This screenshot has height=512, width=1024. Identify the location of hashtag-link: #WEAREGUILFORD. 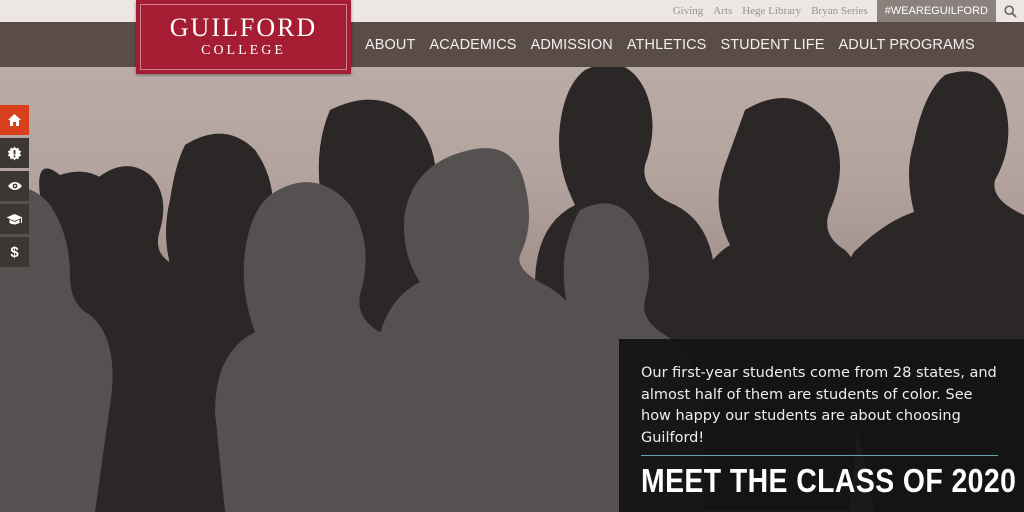
(936, 11).